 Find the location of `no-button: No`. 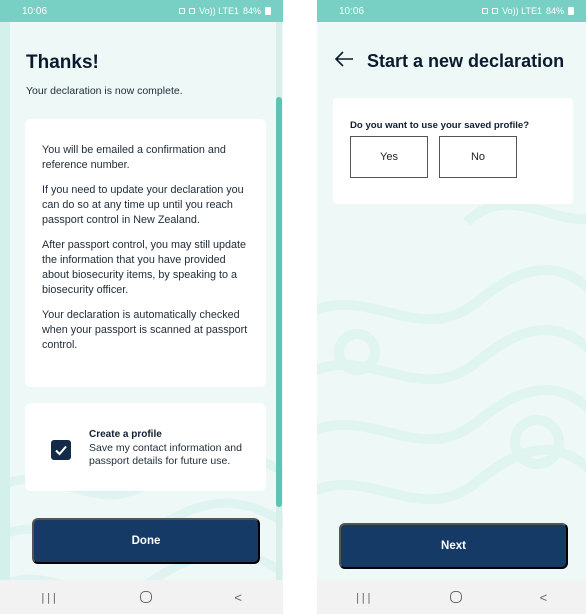

no-button: No is located at coordinates (478, 157).